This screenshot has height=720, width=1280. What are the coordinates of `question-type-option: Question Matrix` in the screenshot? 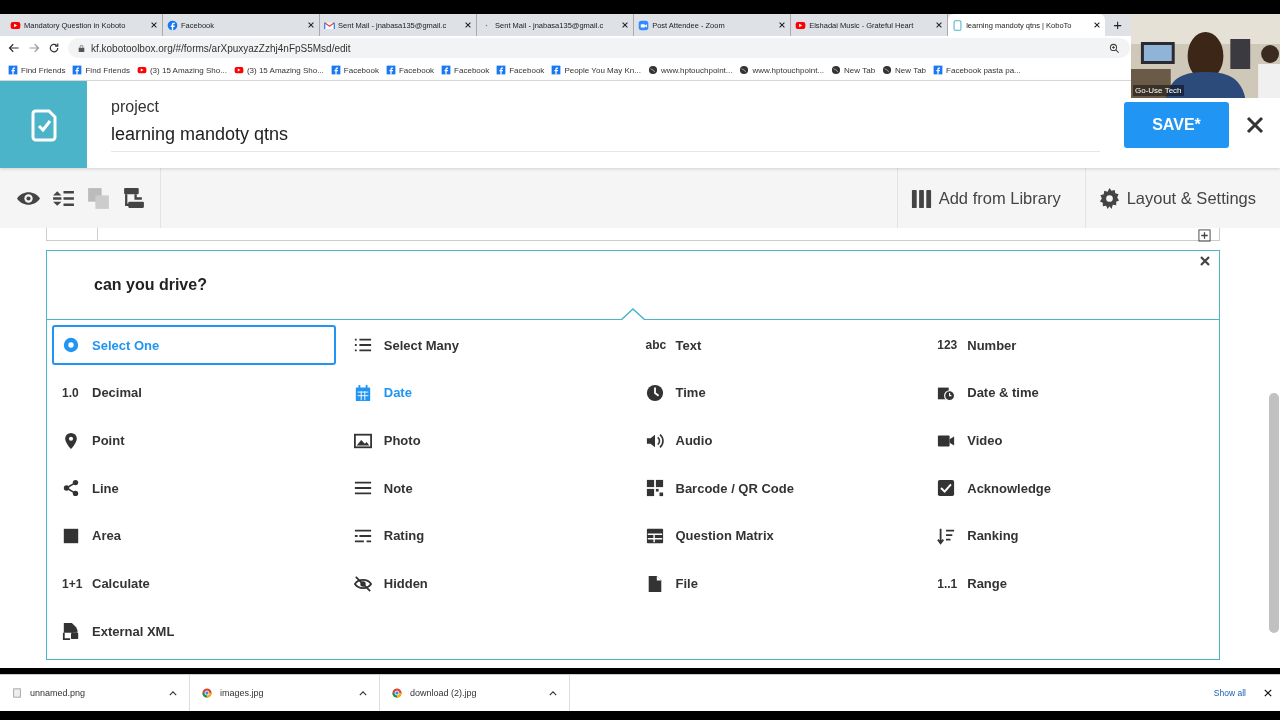 It's located at (777, 535).